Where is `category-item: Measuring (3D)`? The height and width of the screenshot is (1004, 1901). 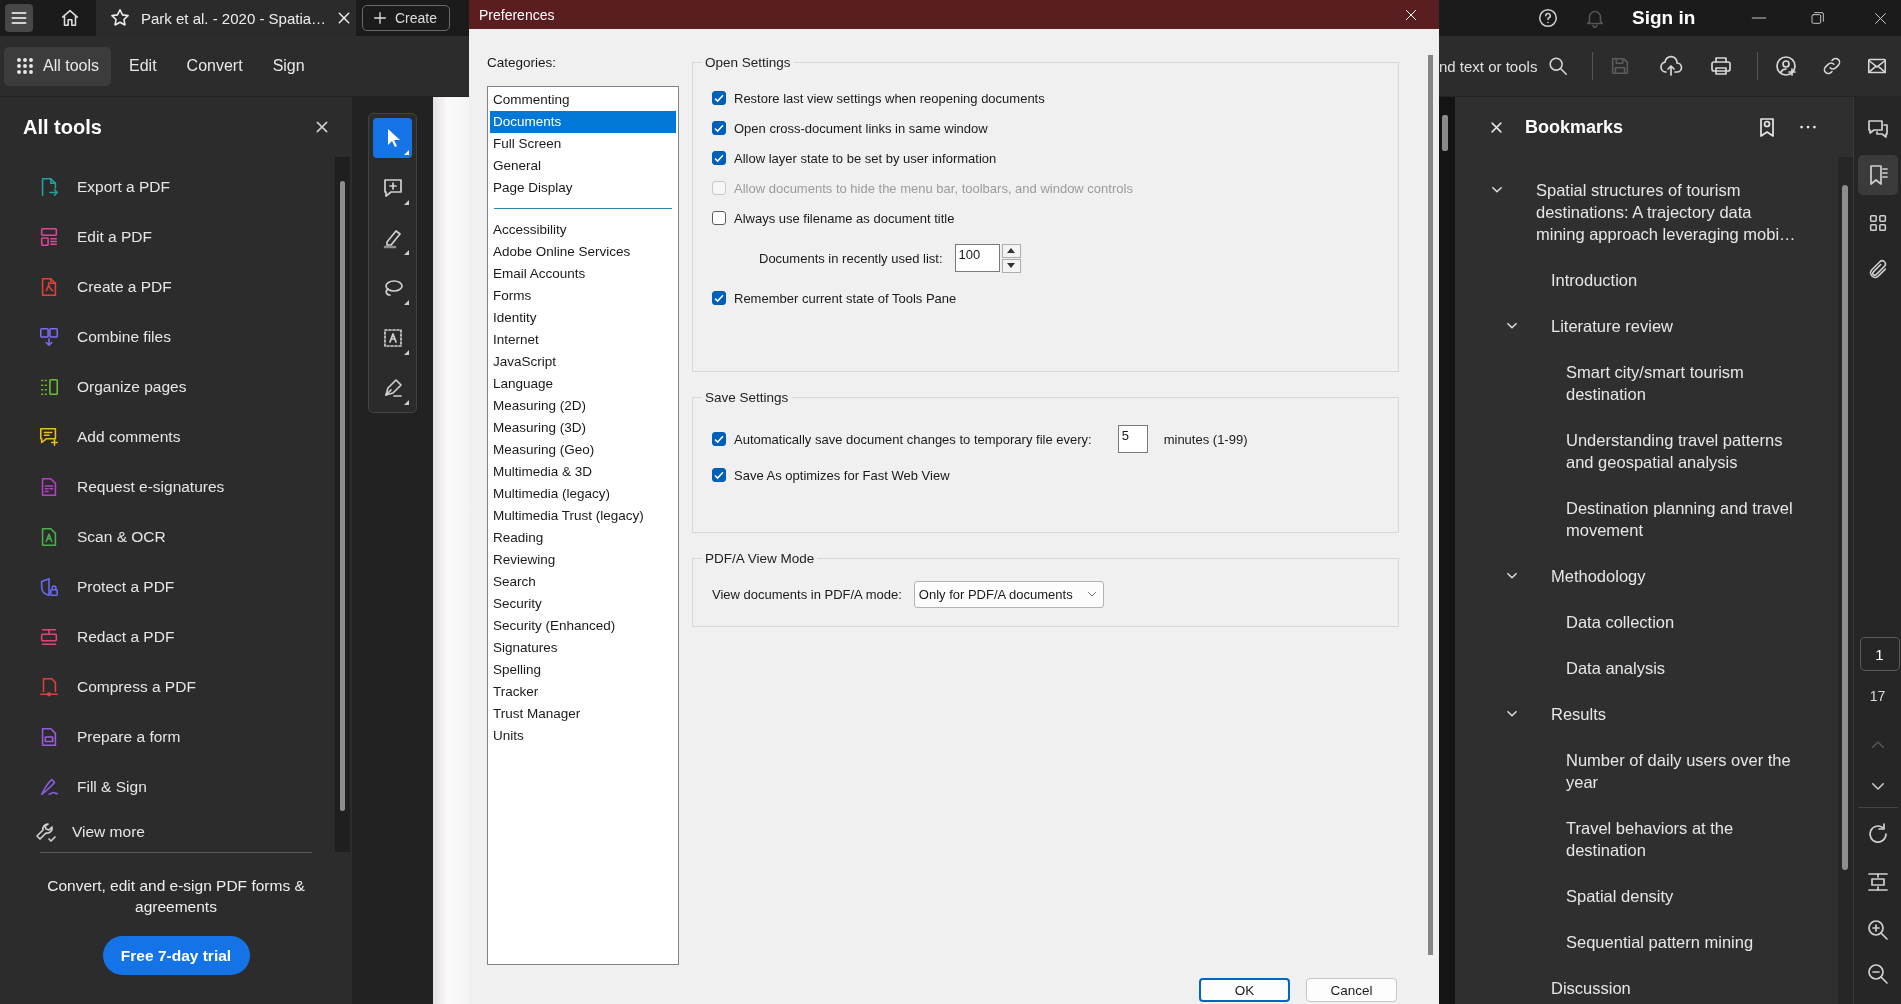 category-item: Measuring (3D) is located at coordinates (583, 428).